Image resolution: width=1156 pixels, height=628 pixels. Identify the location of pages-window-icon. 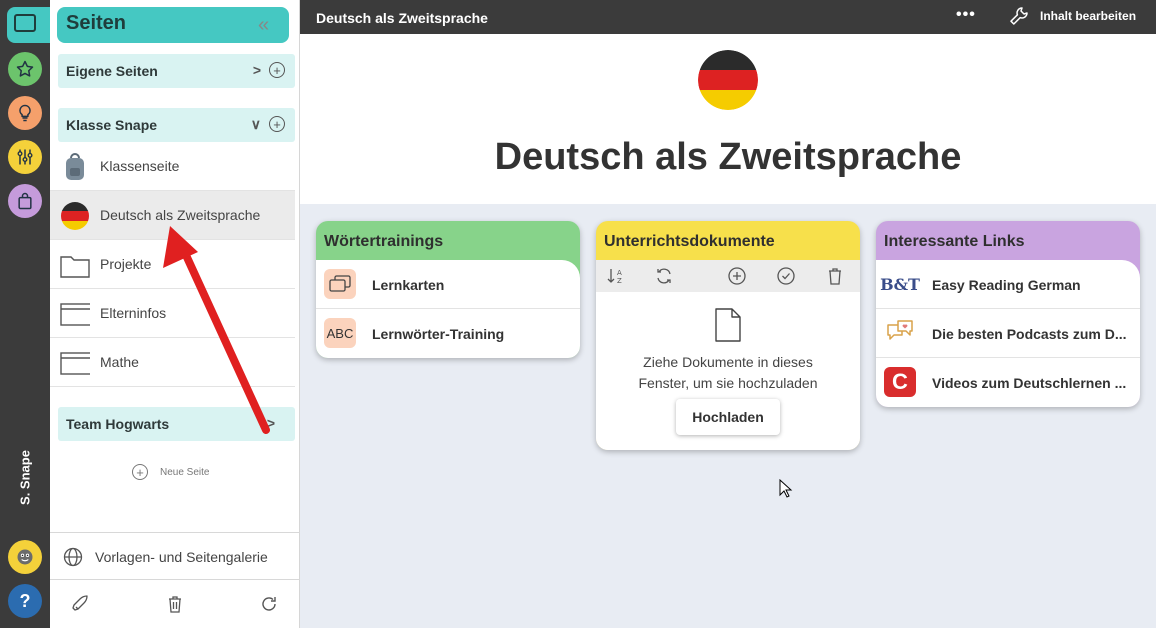
(25, 23).